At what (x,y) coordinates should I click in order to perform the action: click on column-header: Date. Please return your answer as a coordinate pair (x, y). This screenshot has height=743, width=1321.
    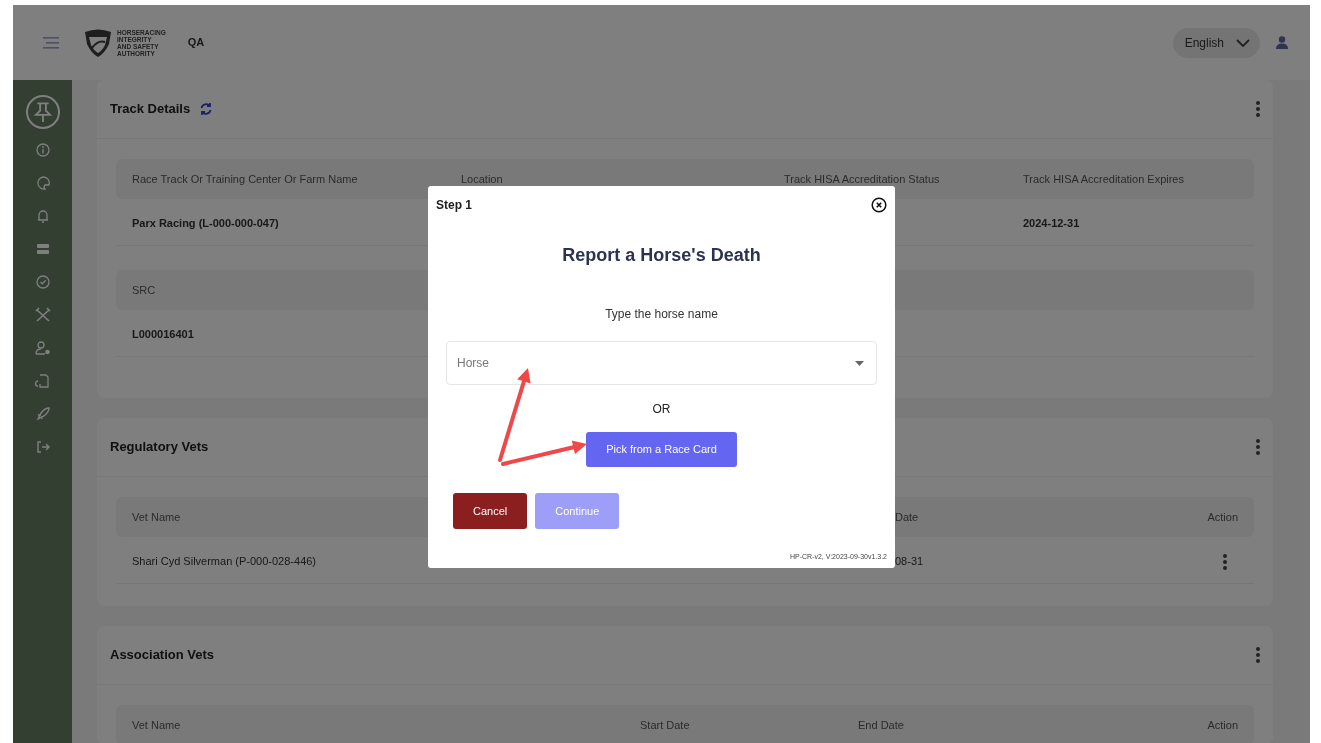
    Looking at the image, I should click on (907, 517).